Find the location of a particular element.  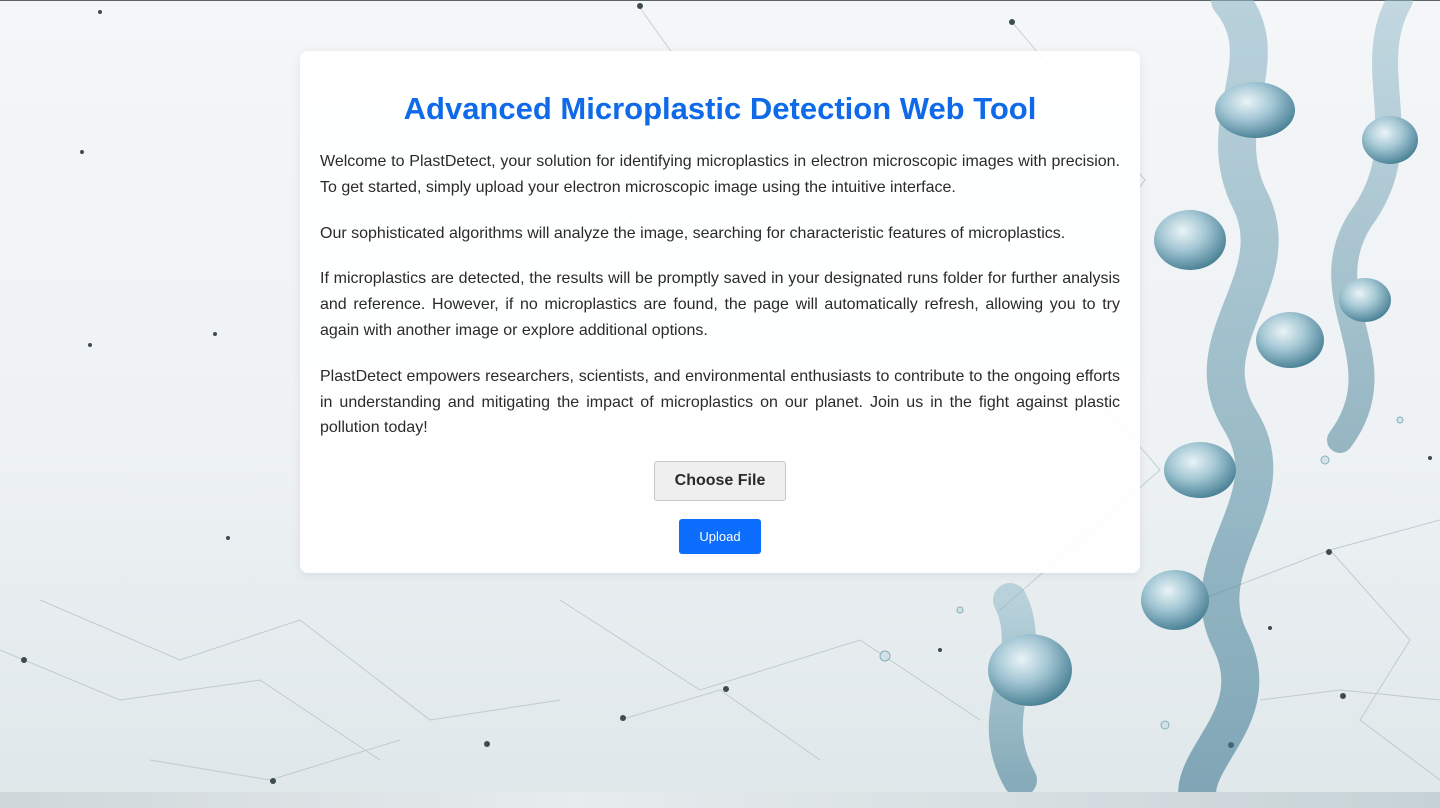

upload-form: Choose File Upload is located at coordinates (720, 508).